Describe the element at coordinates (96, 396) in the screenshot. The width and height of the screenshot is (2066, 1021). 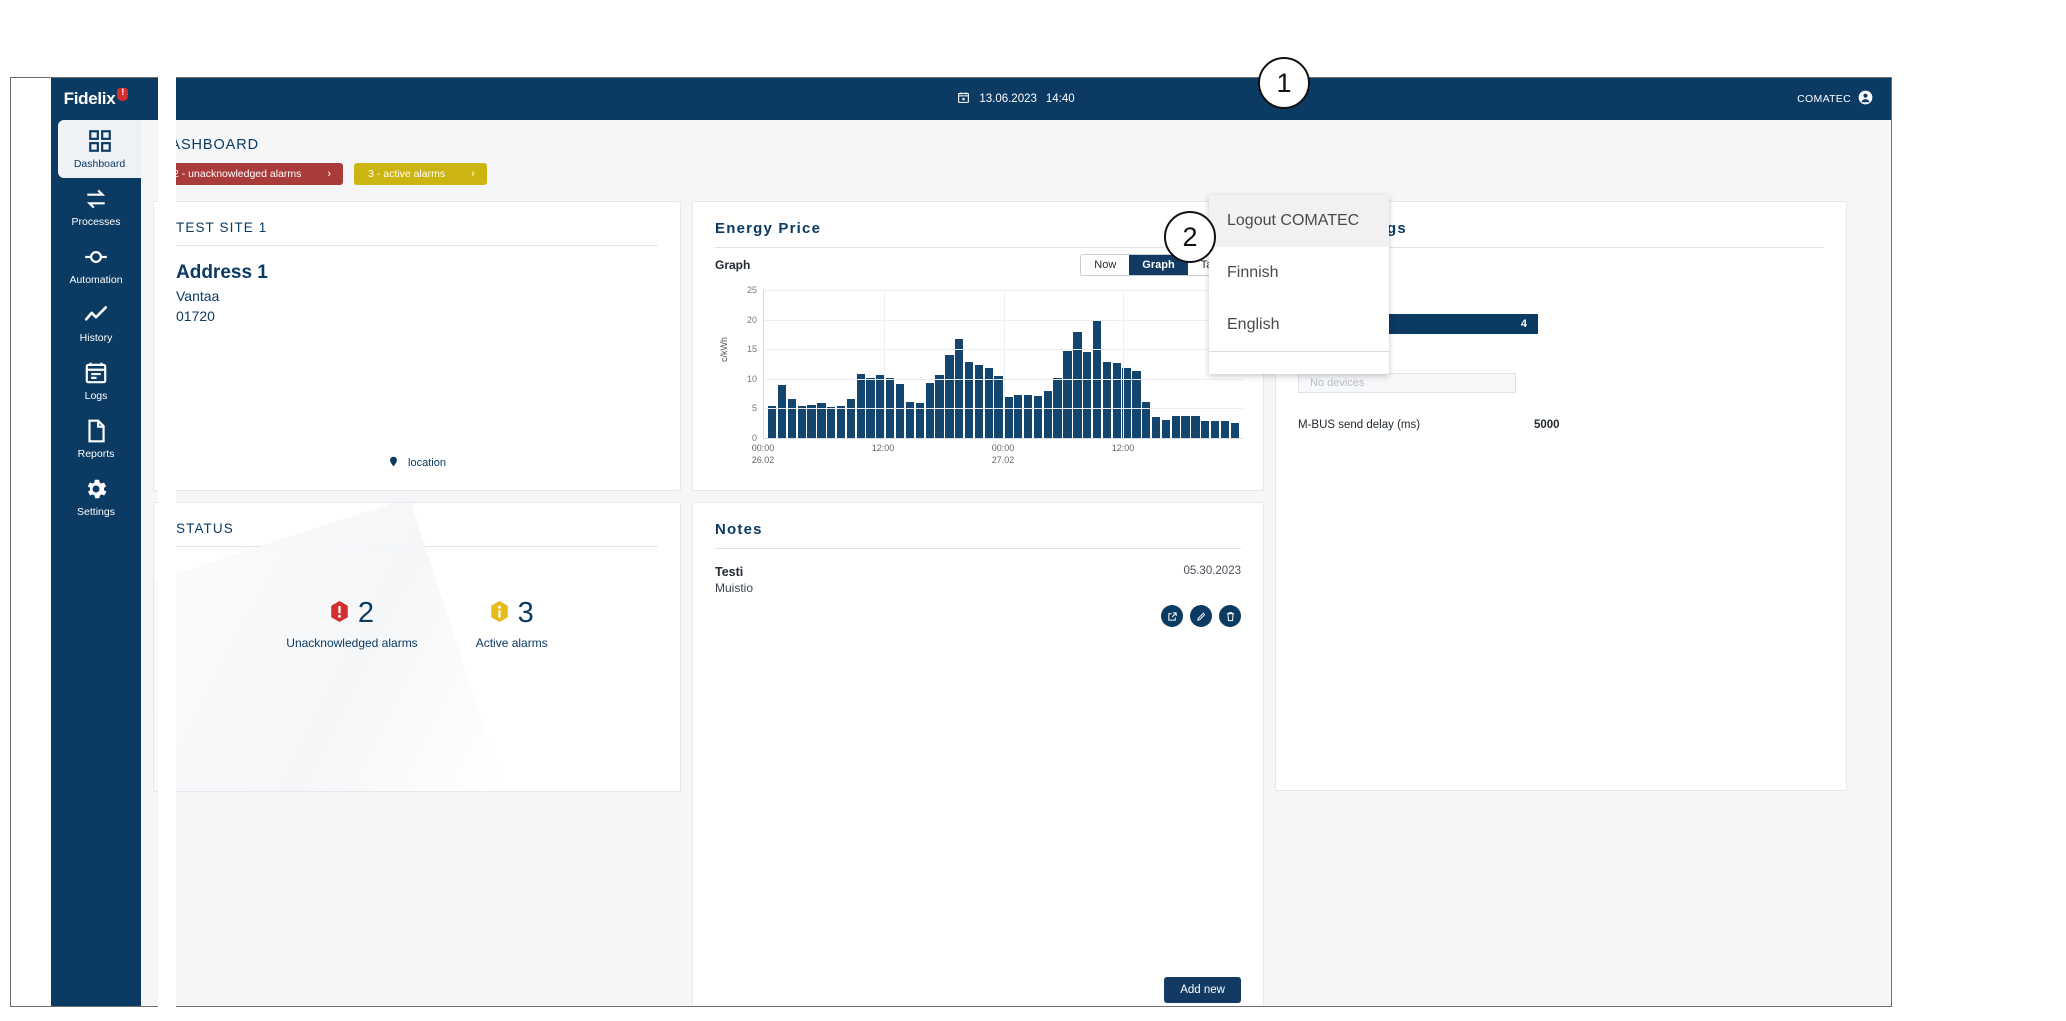
I see `sidebar-item-label: Logs` at that location.